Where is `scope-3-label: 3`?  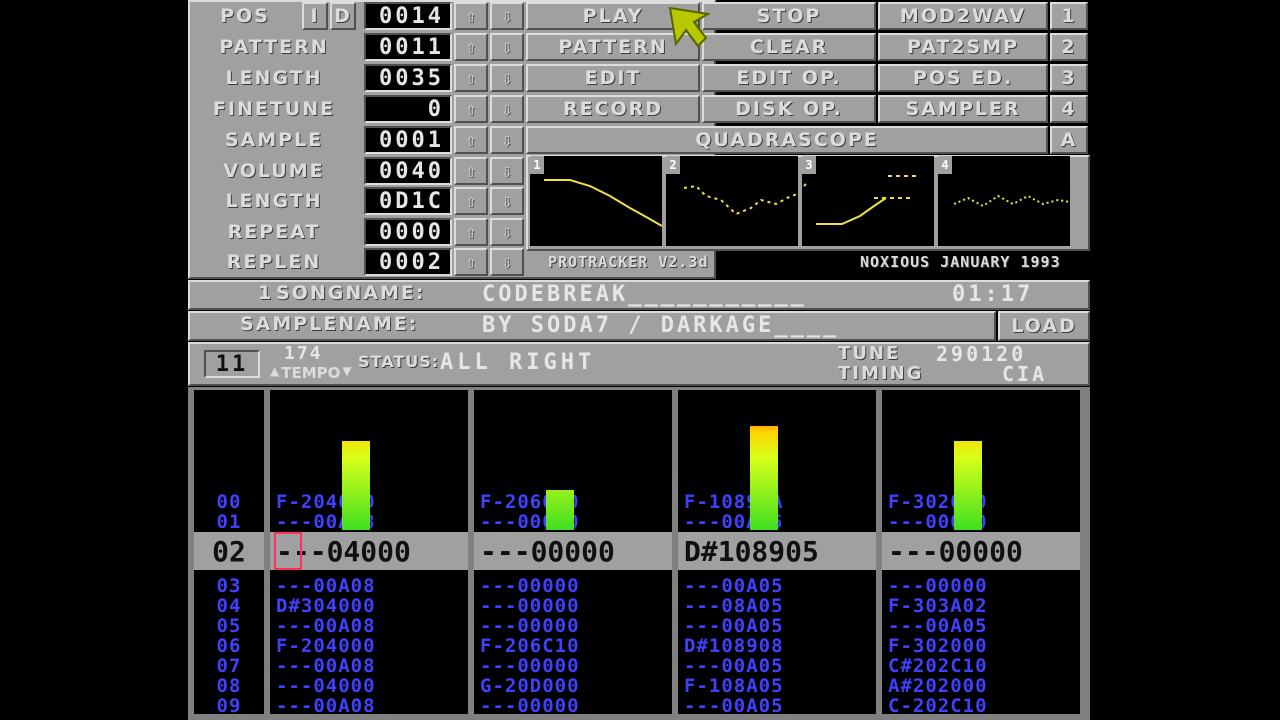 scope-3-label: 3 is located at coordinates (809, 165).